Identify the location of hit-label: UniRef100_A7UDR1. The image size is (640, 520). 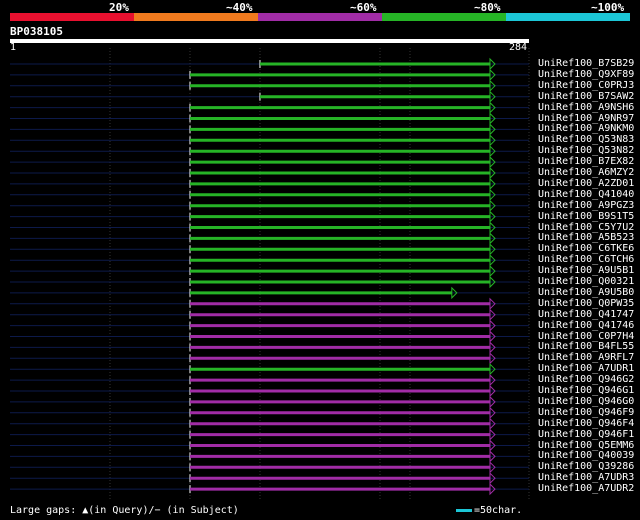
(586, 368).